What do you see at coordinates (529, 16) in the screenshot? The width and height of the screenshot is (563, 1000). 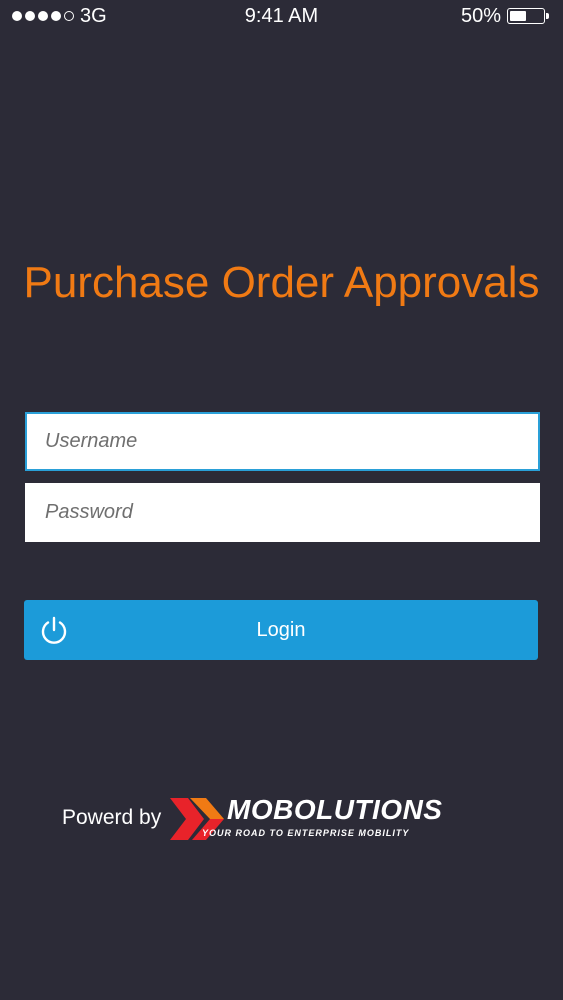 I see `battery-icon` at bounding box center [529, 16].